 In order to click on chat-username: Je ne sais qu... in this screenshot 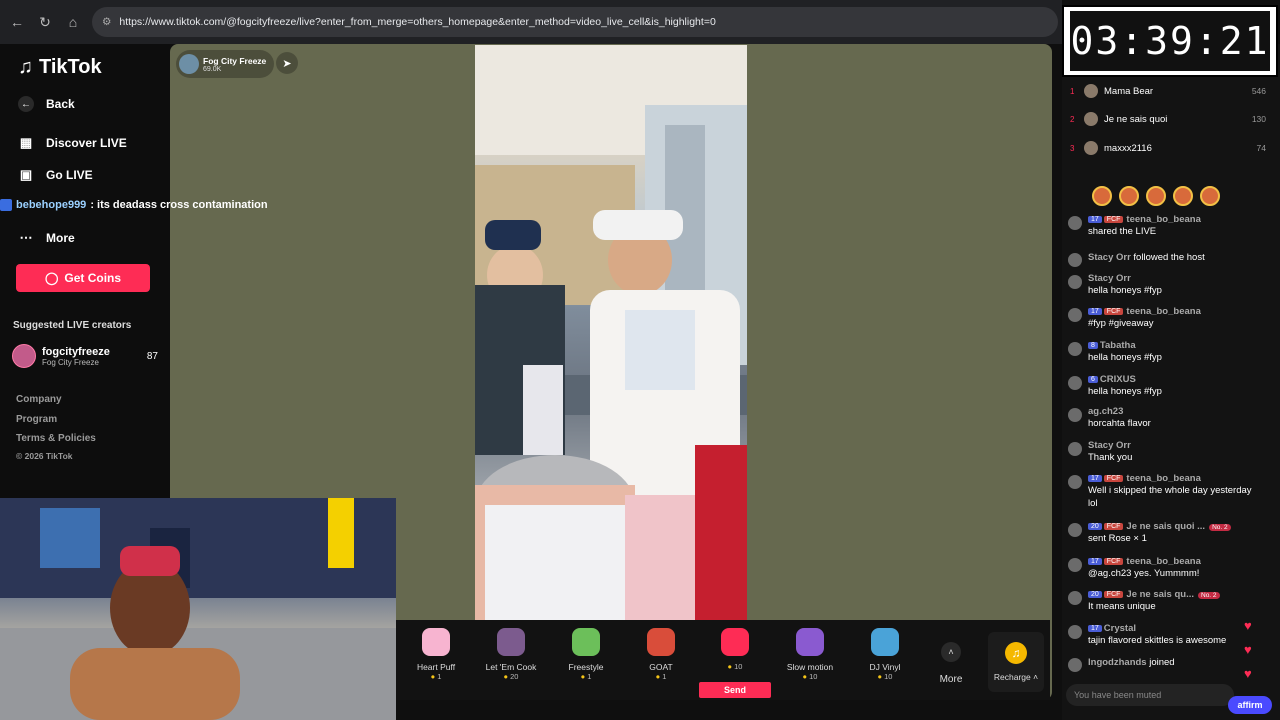, I will do `click(1160, 594)`.